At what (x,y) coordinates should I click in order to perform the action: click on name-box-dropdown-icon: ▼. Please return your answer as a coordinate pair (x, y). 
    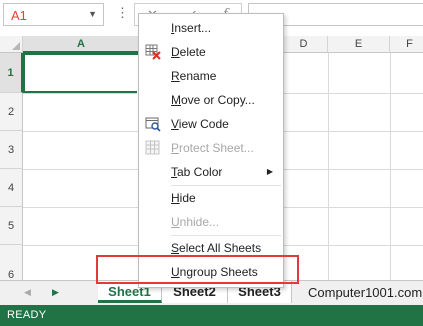
    Looking at the image, I should click on (92, 14).